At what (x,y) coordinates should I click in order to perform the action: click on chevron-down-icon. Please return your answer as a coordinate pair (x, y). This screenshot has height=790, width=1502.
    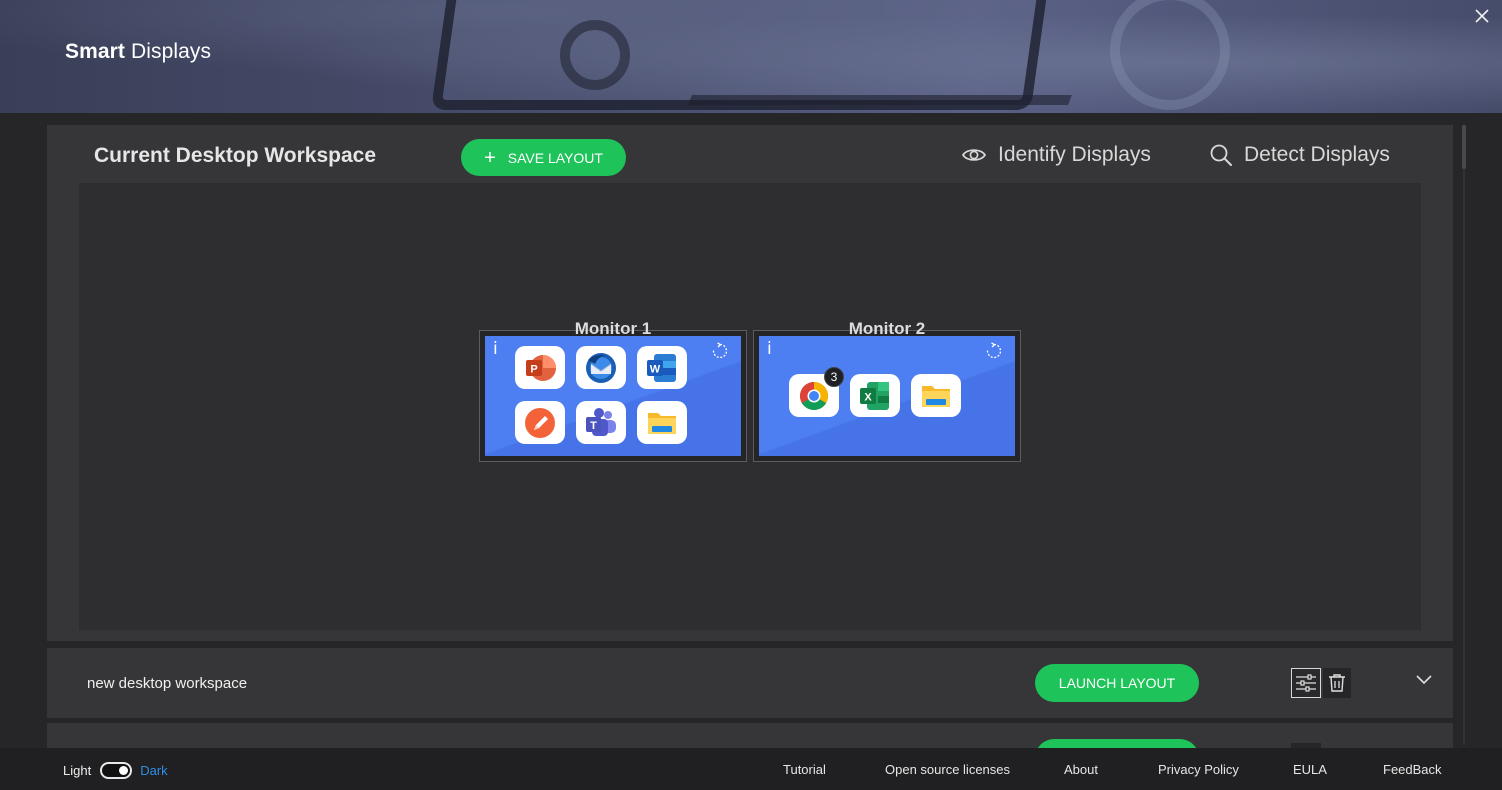
    Looking at the image, I should click on (1424, 680).